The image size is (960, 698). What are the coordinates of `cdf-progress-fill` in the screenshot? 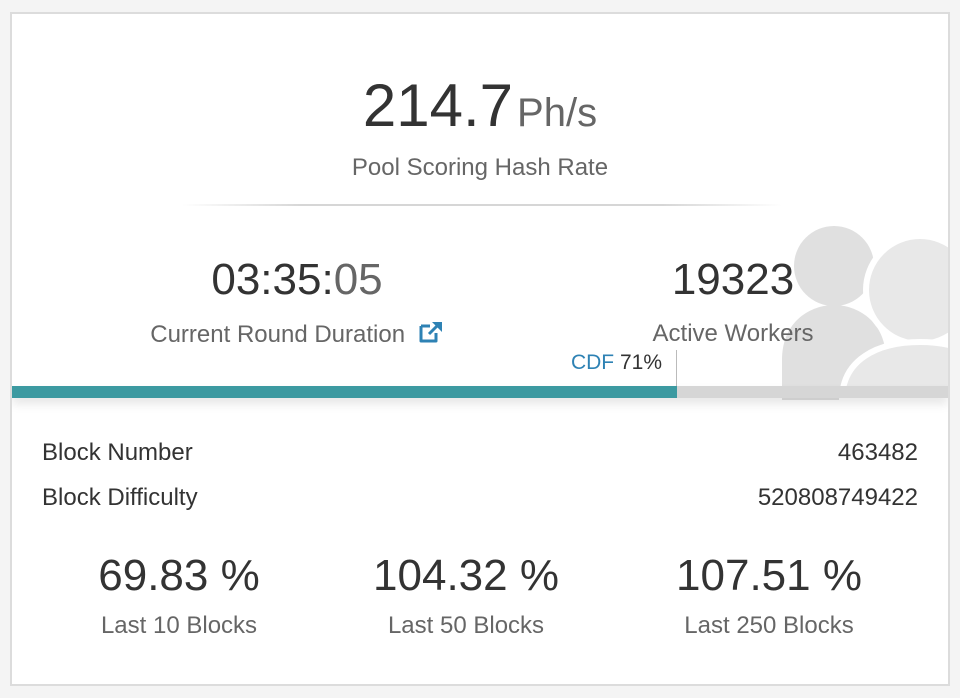 It's located at (344, 392).